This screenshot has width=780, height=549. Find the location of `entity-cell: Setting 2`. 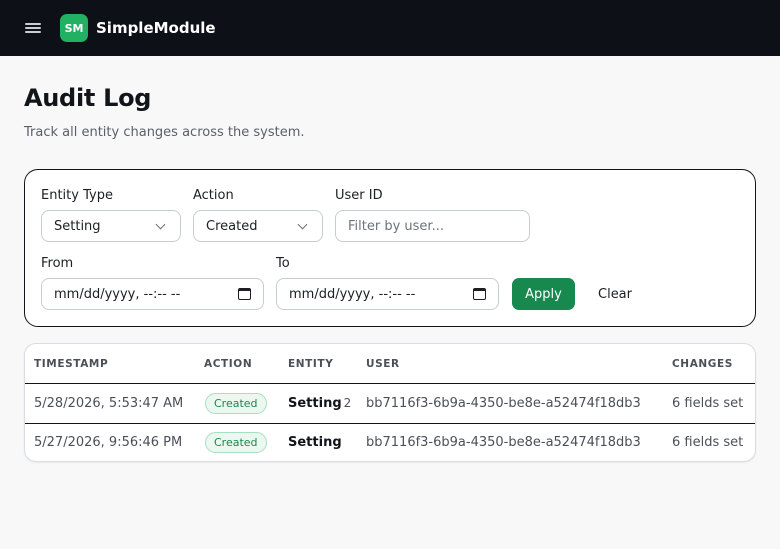

entity-cell: Setting 2 is located at coordinates (319, 403).